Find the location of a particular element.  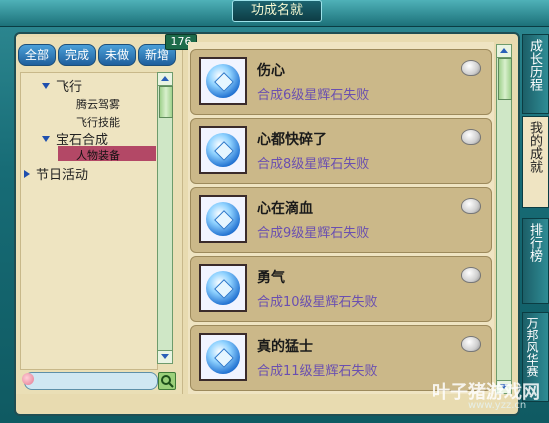

achievement-title: 勇气 is located at coordinates (271, 278).